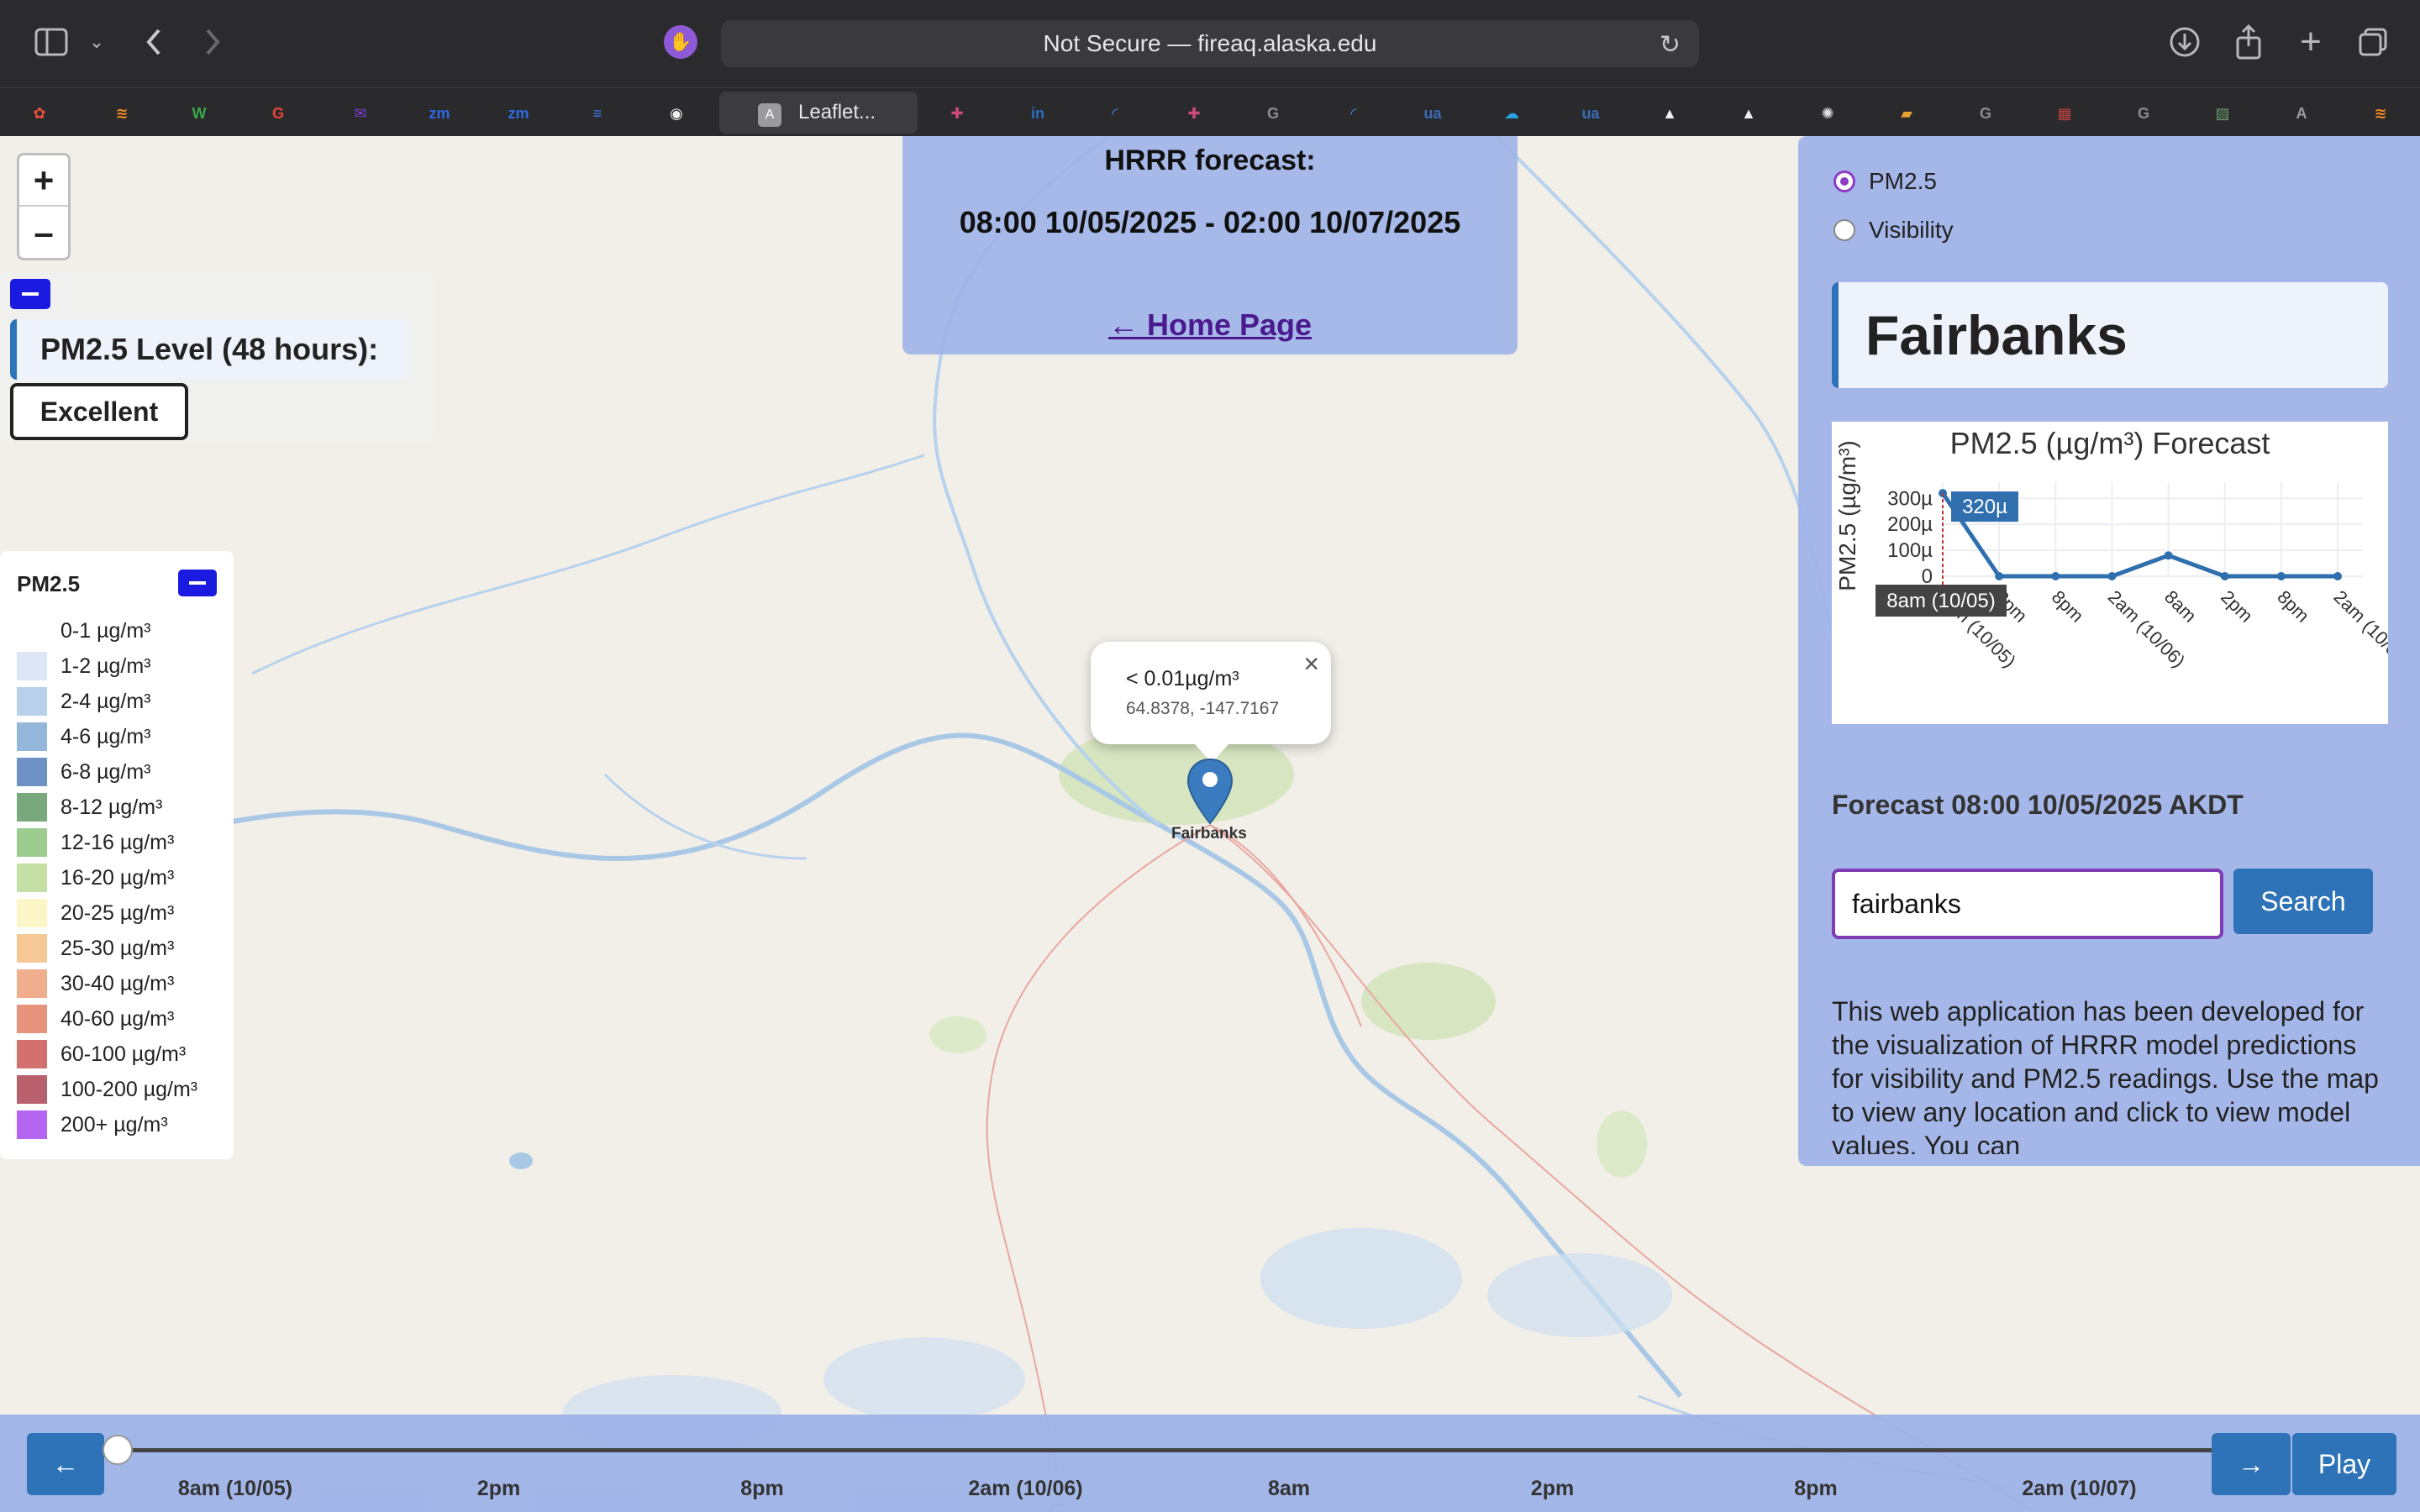 This screenshot has height=1512, width=2420. Describe the element at coordinates (118, 1450) in the screenshot. I see `timeline-handle` at that location.